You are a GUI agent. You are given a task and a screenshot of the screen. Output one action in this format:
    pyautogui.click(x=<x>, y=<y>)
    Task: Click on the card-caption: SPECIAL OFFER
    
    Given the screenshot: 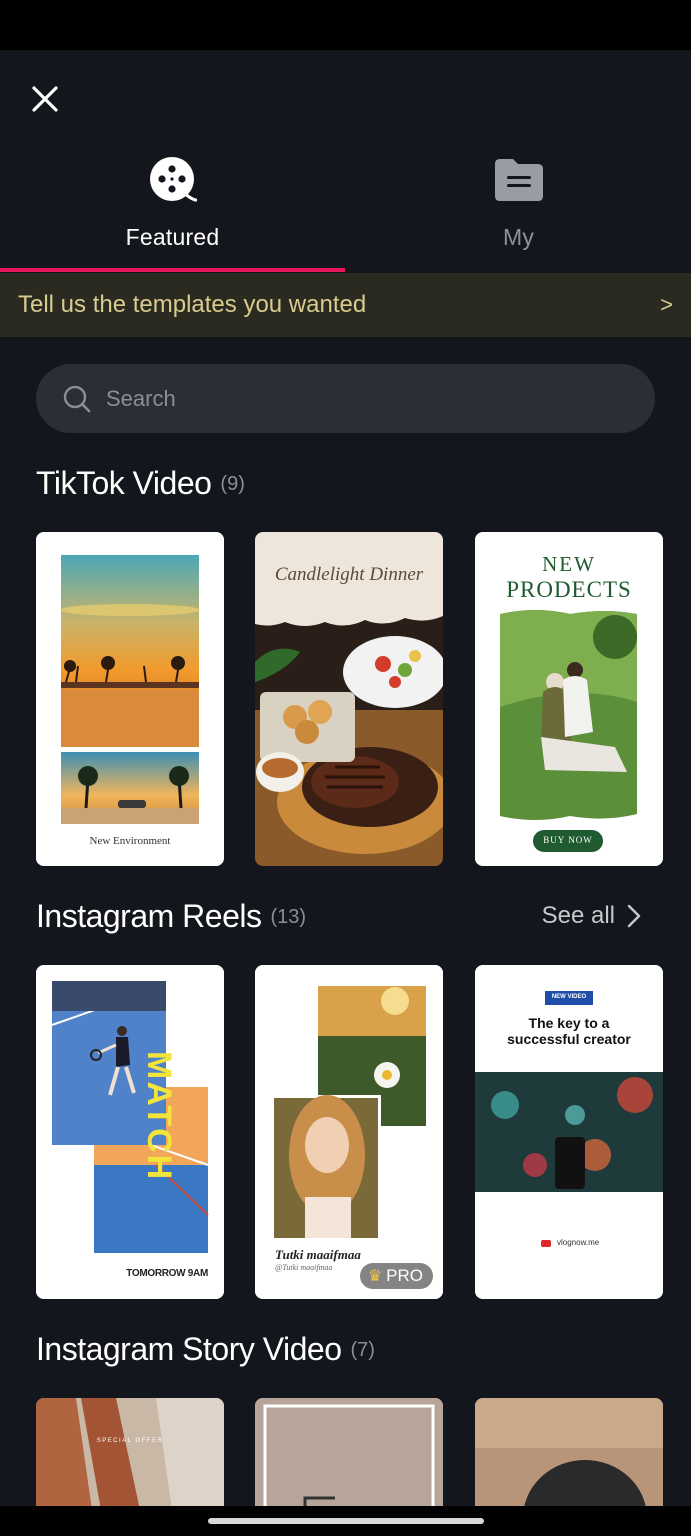 What is the action you would take?
    pyautogui.click(x=130, y=1441)
    